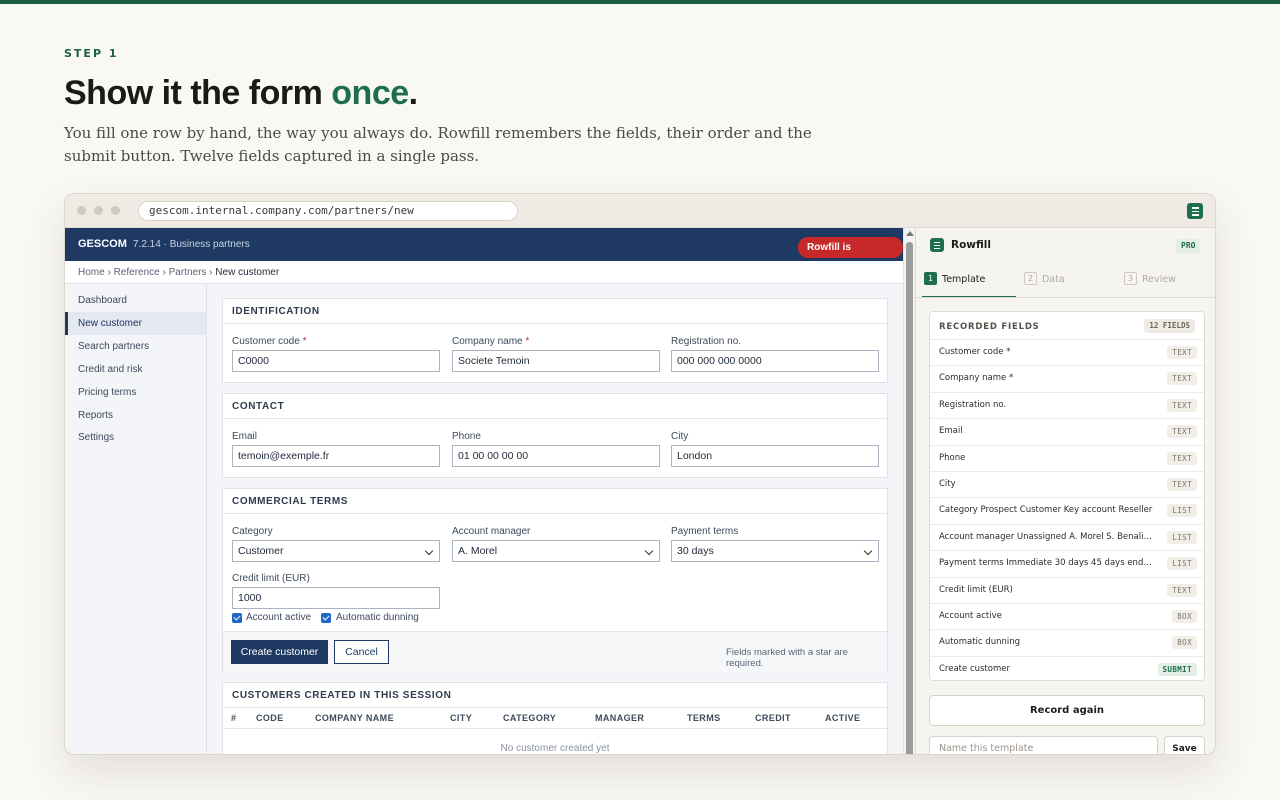 This screenshot has width=1280, height=800. I want to click on customer-code-input: C0000, so click(336, 361).